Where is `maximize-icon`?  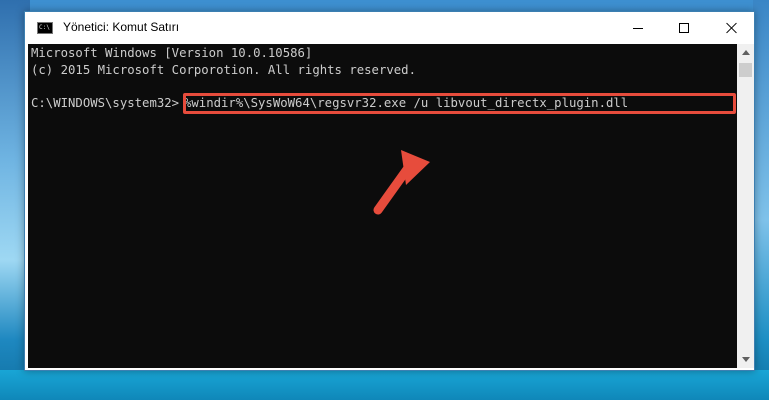 maximize-icon is located at coordinates (684, 28).